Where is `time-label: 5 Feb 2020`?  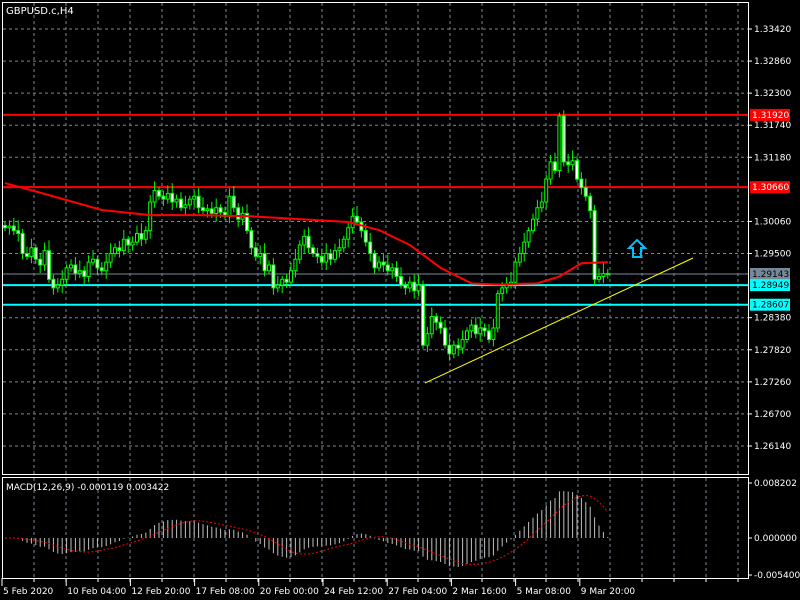 time-label: 5 Feb 2020 is located at coordinates (28, 592).